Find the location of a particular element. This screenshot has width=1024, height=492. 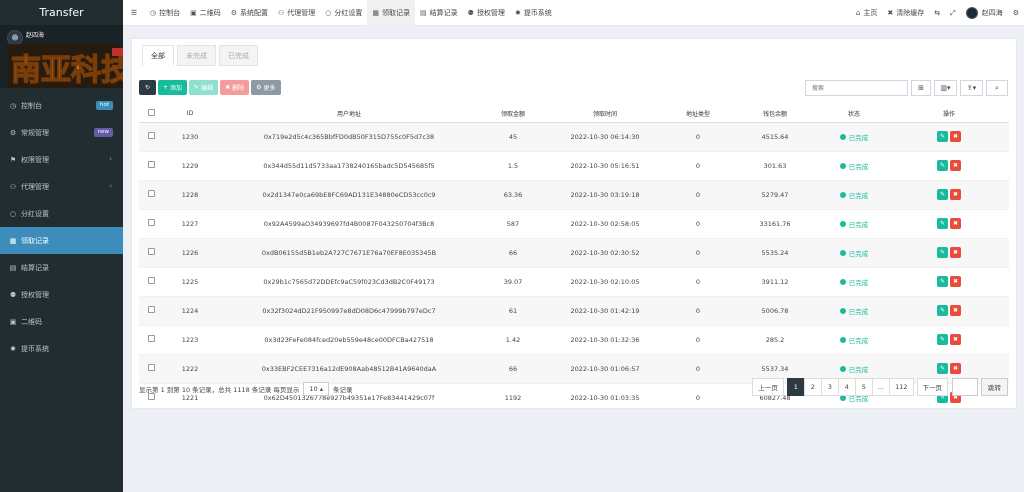

menu-toggle-icon: ☰ is located at coordinates (134, 13).